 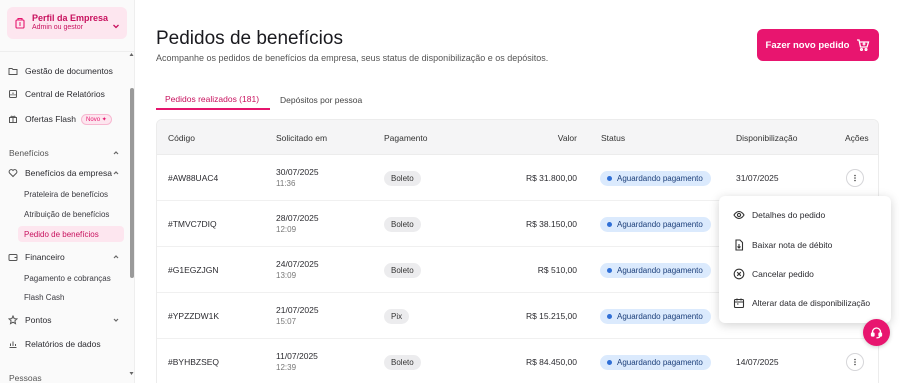 I want to click on menu-item-detalhes: Detalhes do pedido, so click(x=805, y=214).